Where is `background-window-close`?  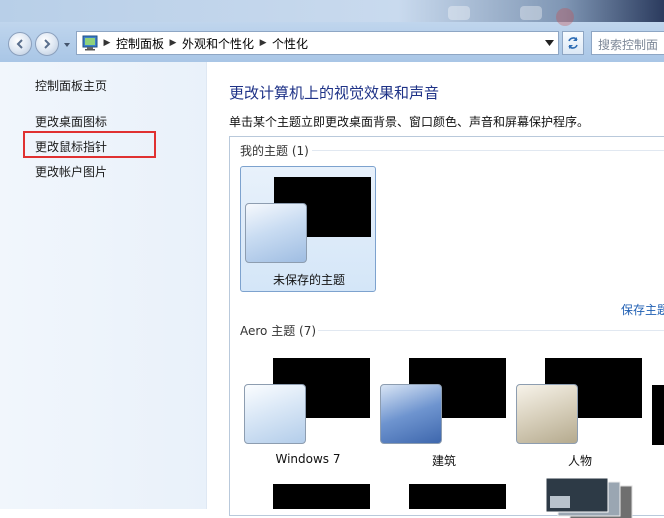 background-window-close is located at coordinates (565, 17).